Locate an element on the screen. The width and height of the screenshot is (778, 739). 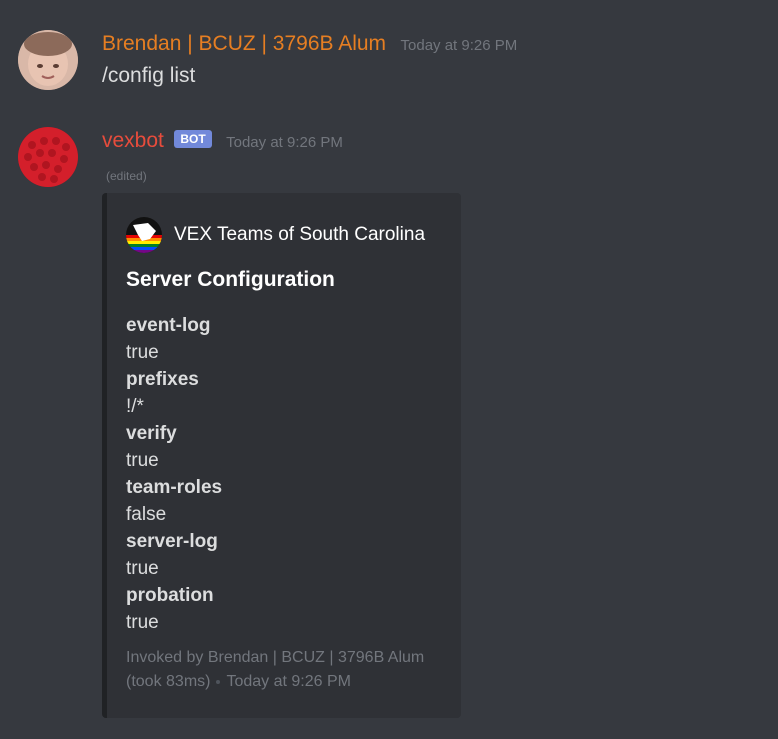
embed-author-icon is located at coordinates (144, 235).